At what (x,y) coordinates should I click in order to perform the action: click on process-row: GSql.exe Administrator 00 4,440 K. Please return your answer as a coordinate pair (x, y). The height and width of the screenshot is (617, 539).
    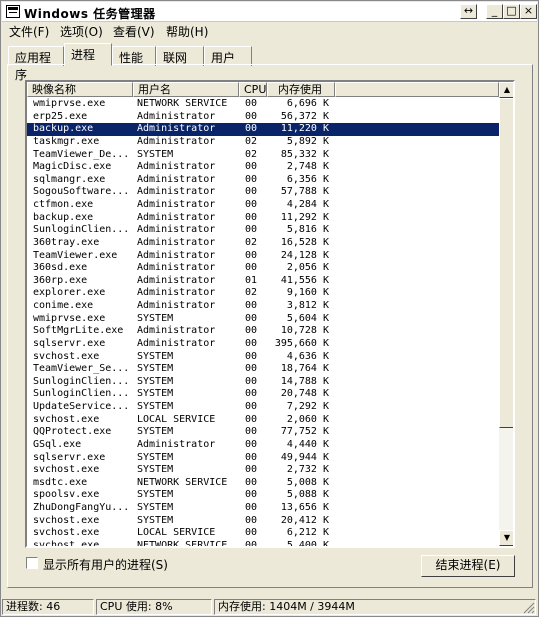
    Looking at the image, I should click on (263, 445).